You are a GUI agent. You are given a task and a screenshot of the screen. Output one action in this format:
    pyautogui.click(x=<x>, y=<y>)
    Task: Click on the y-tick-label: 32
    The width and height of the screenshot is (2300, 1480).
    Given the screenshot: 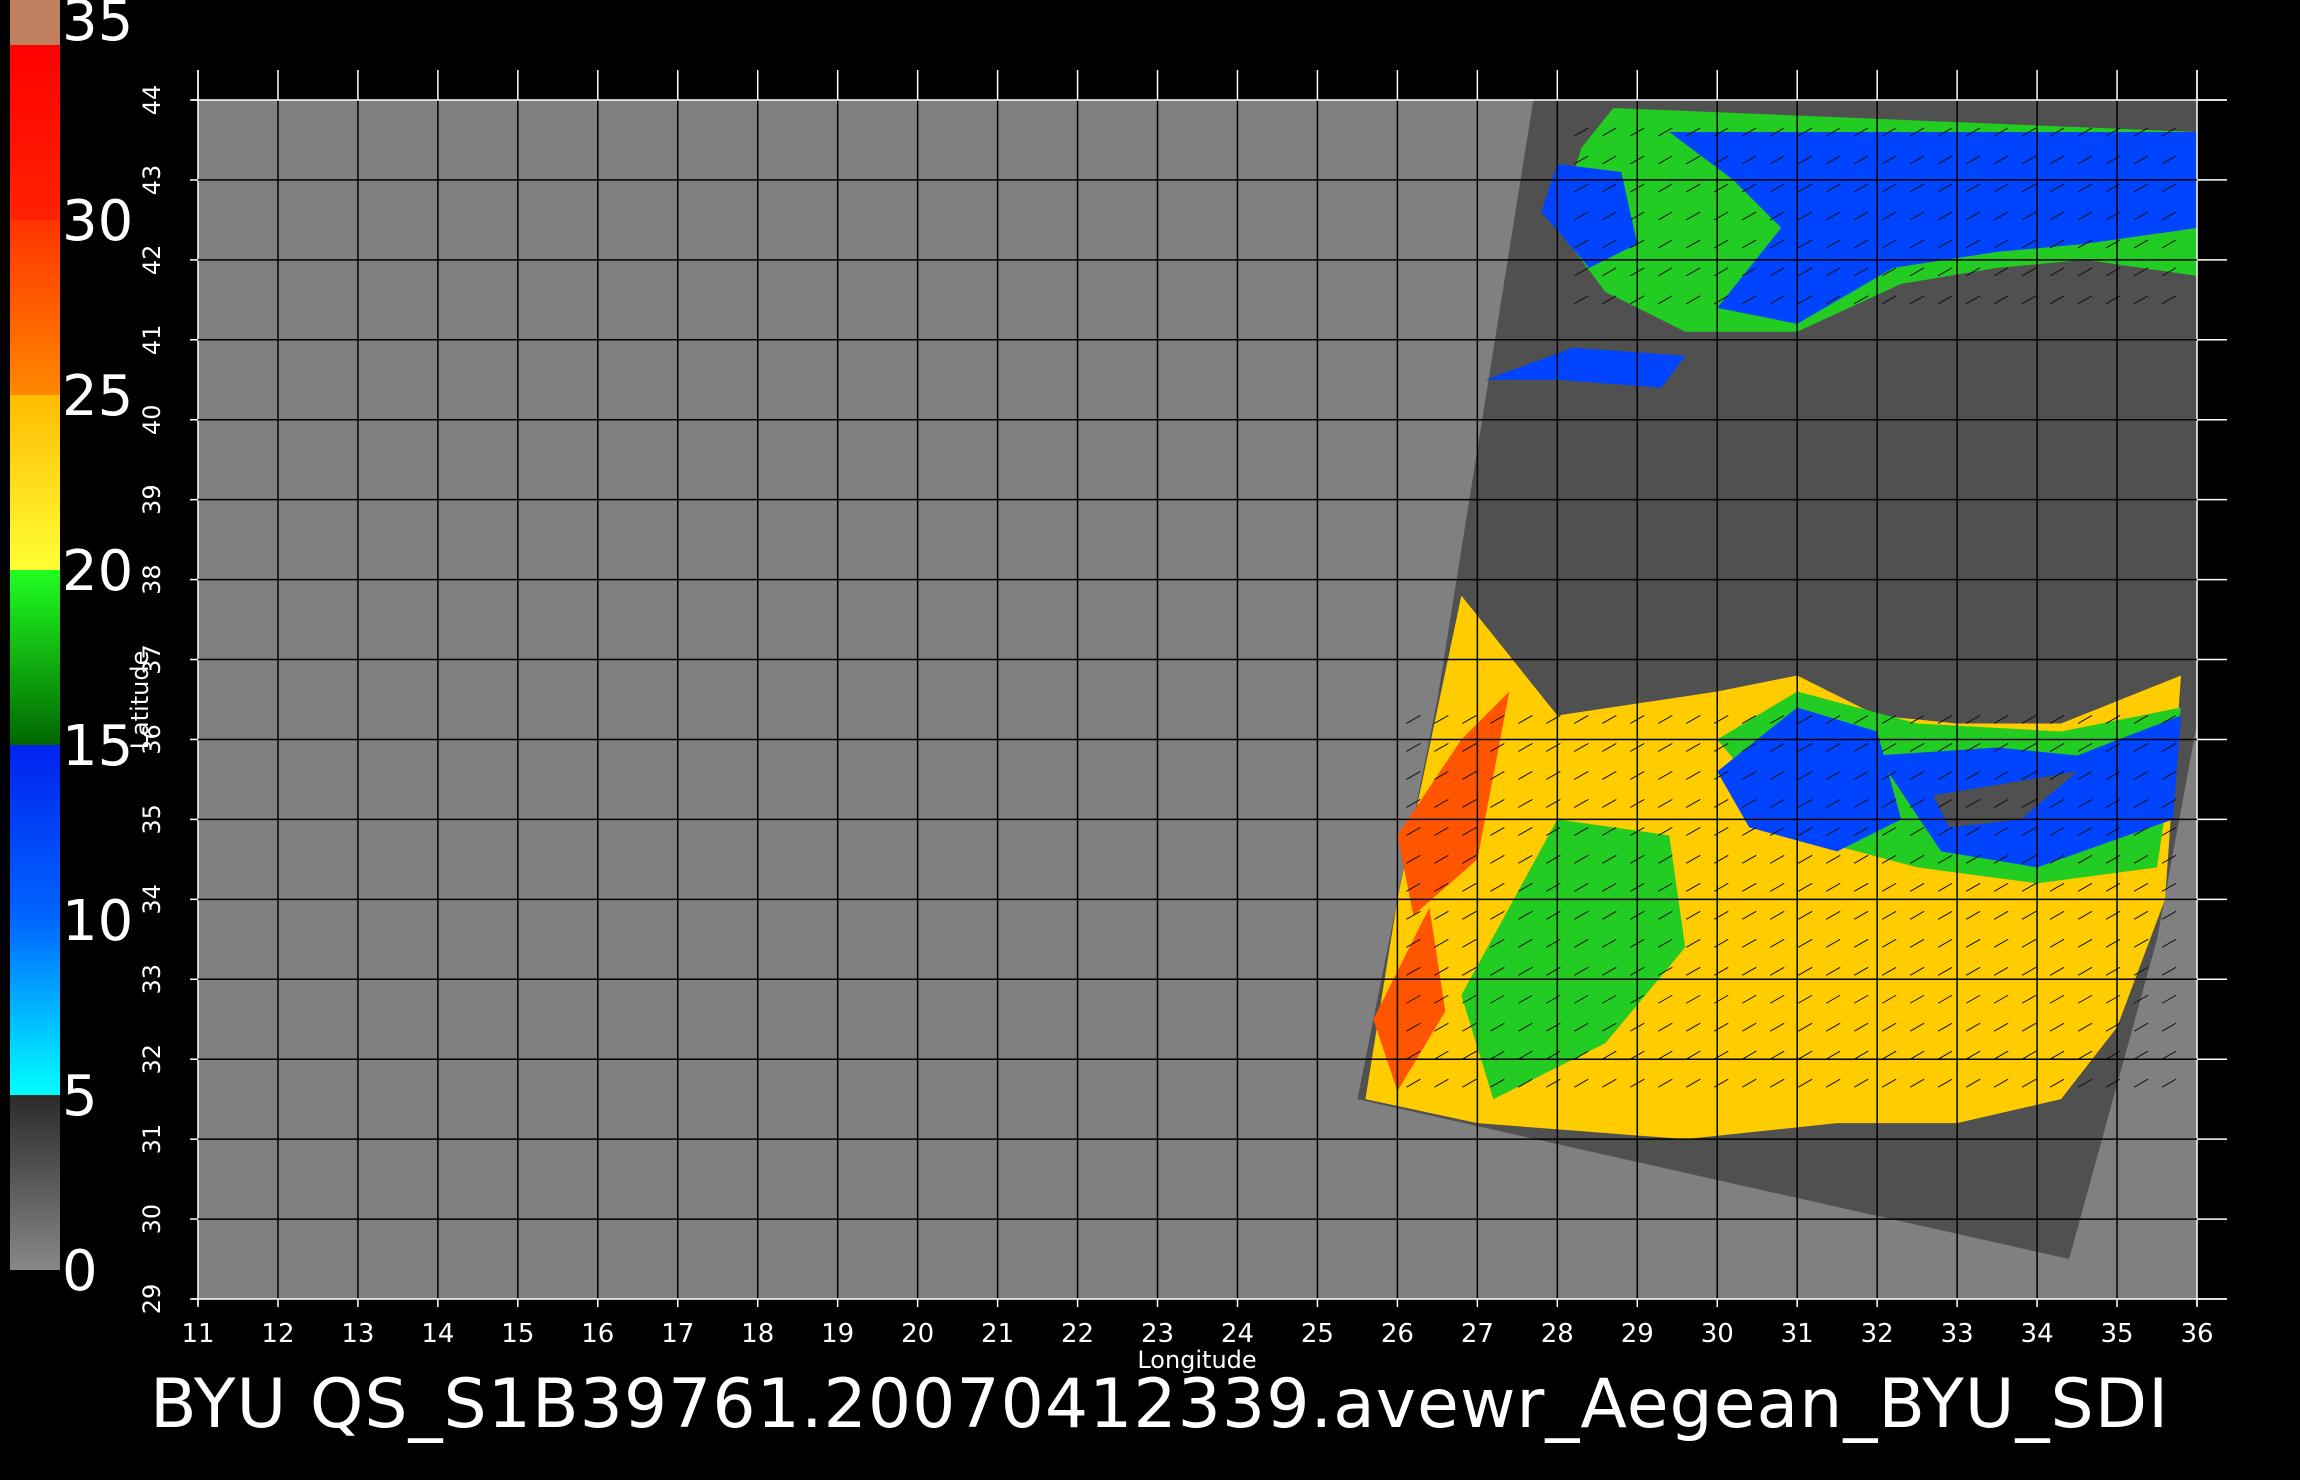 What is the action you would take?
    pyautogui.click(x=152, y=1059)
    